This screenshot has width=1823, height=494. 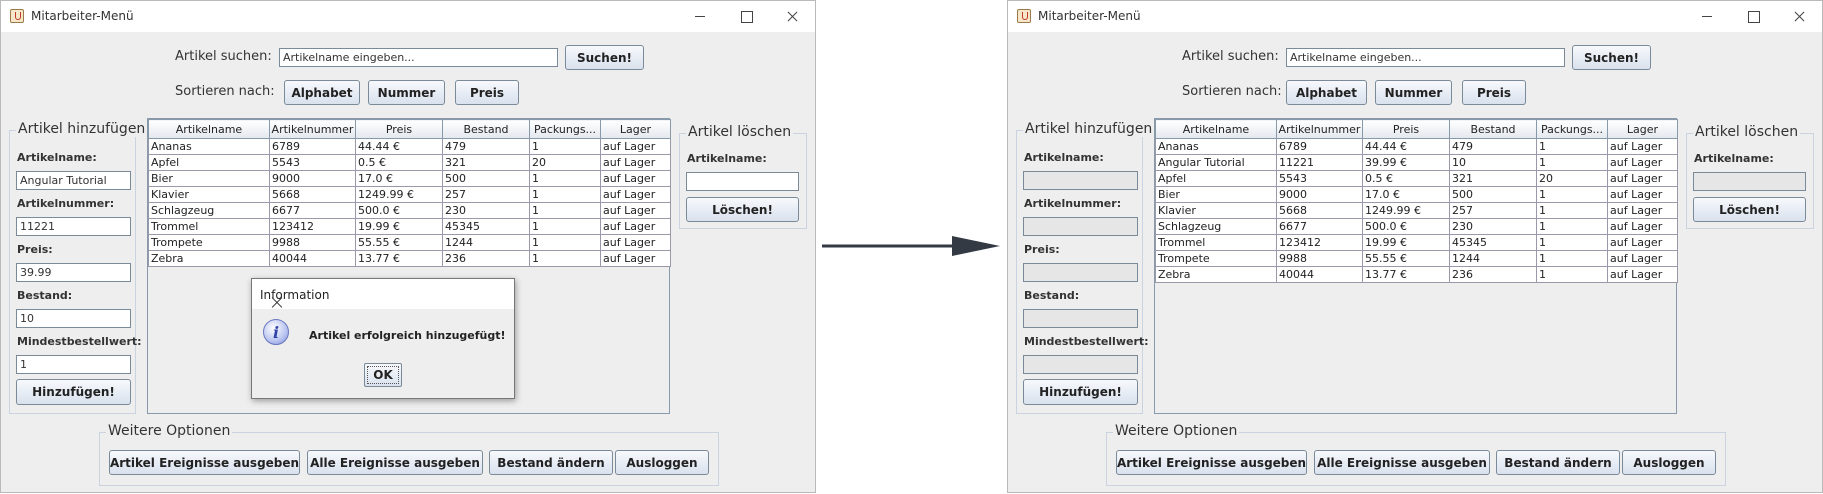 I want to click on table-cell: 39.99 €, so click(x=1406, y=162).